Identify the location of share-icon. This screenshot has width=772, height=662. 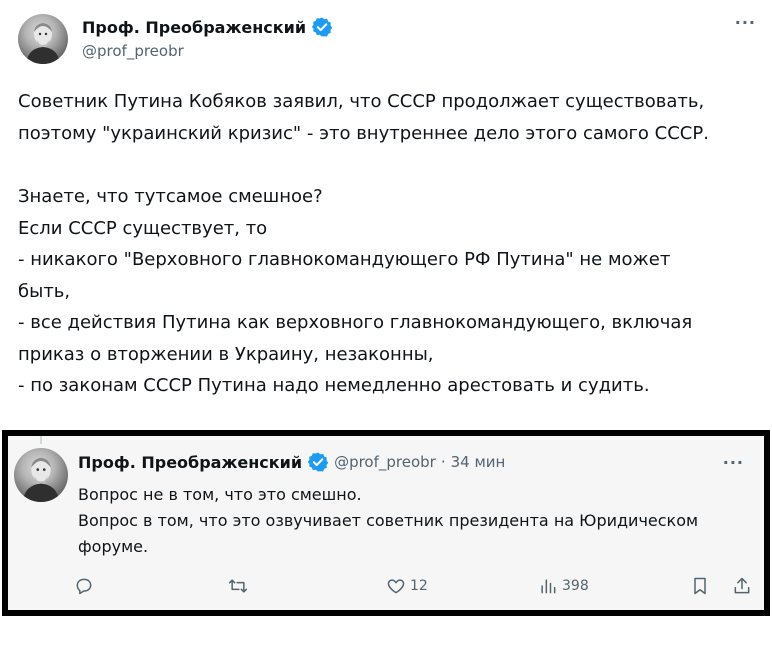
(742, 585).